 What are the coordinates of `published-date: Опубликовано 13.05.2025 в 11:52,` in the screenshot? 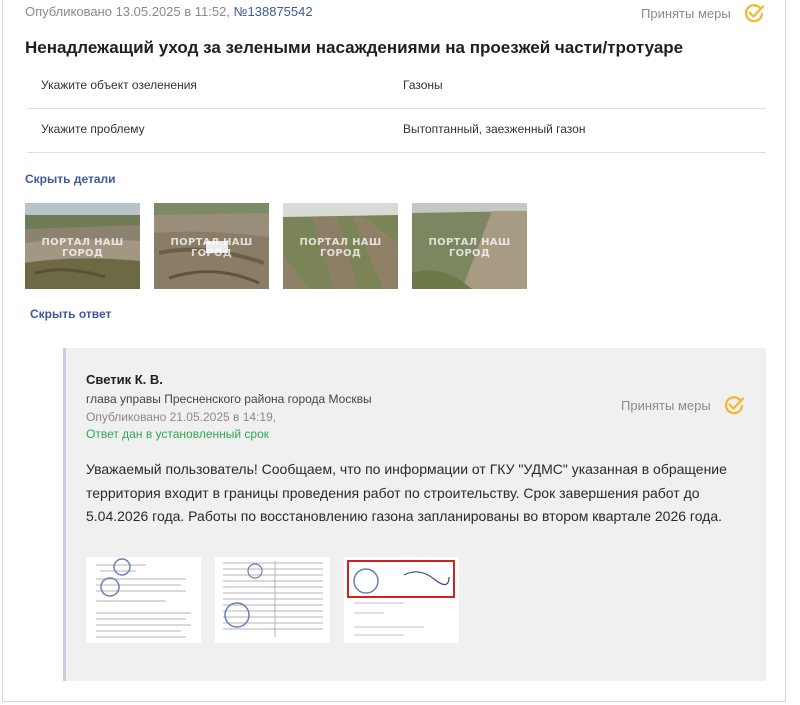 It's located at (129, 11).